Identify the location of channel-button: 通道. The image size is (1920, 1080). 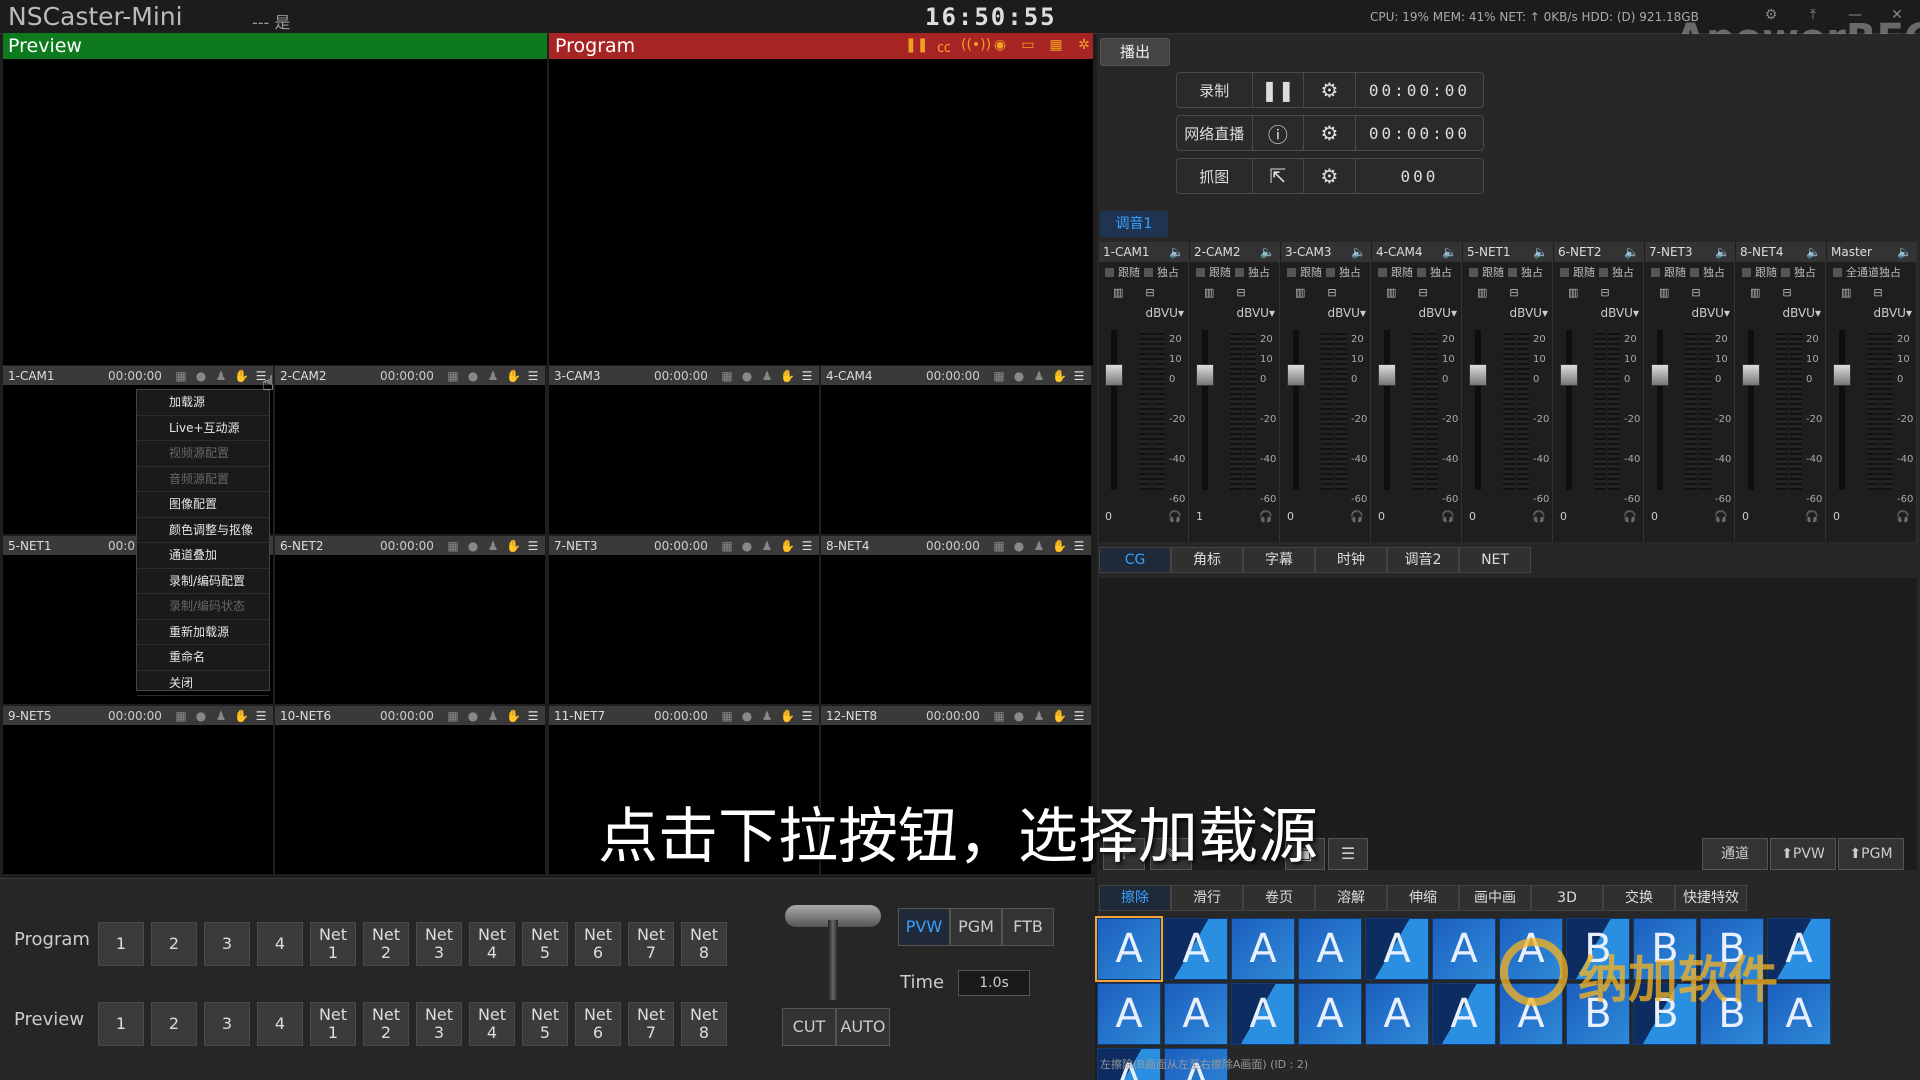
(1735, 854).